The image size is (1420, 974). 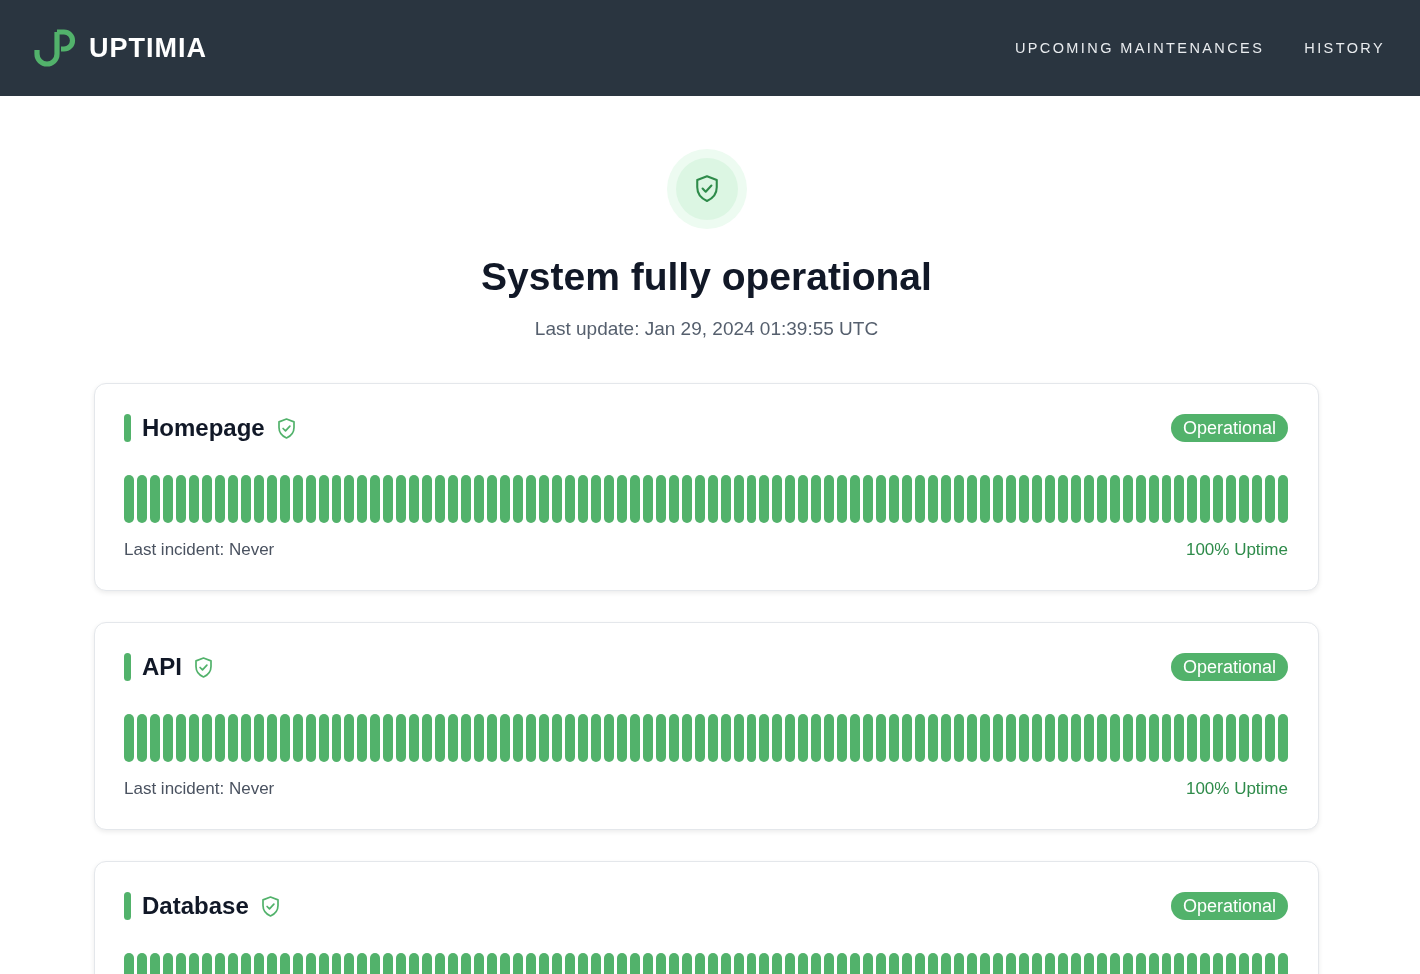 I want to click on monitor-name: Homepage, so click(x=203, y=428).